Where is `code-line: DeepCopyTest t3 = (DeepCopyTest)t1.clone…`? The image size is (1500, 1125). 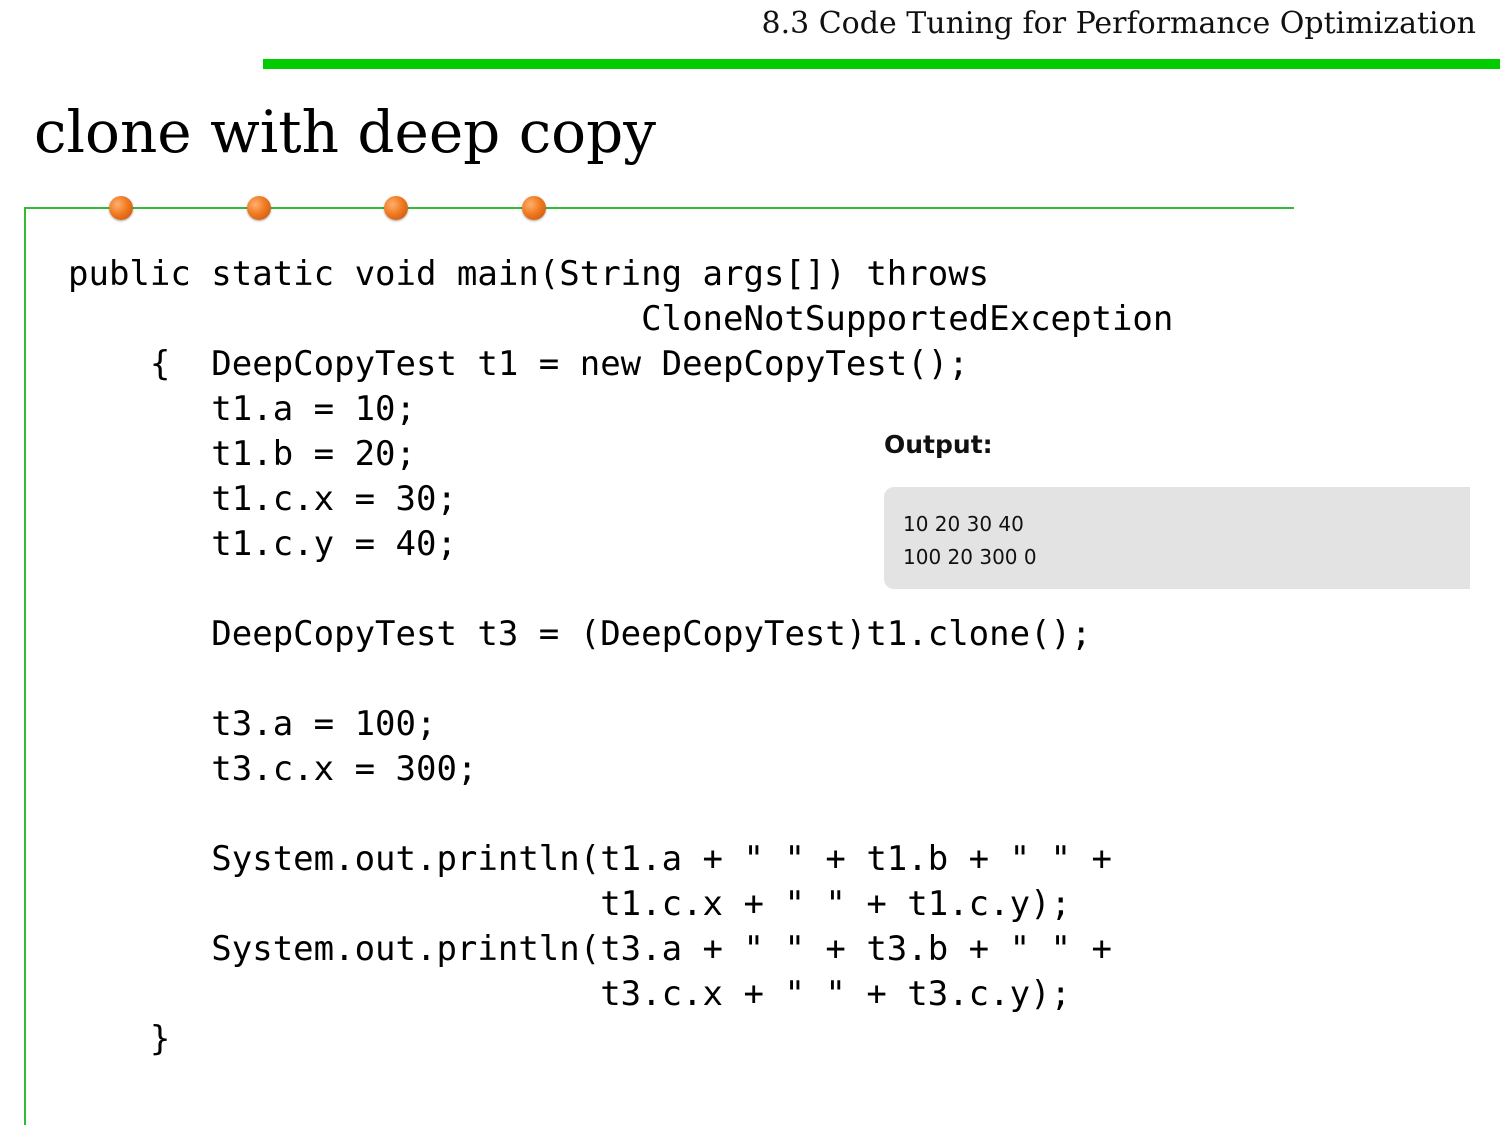 code-line: DeepCopyTest t3 = (DeepCopyTest)t1.clone… is located at coordinates (580, 634).